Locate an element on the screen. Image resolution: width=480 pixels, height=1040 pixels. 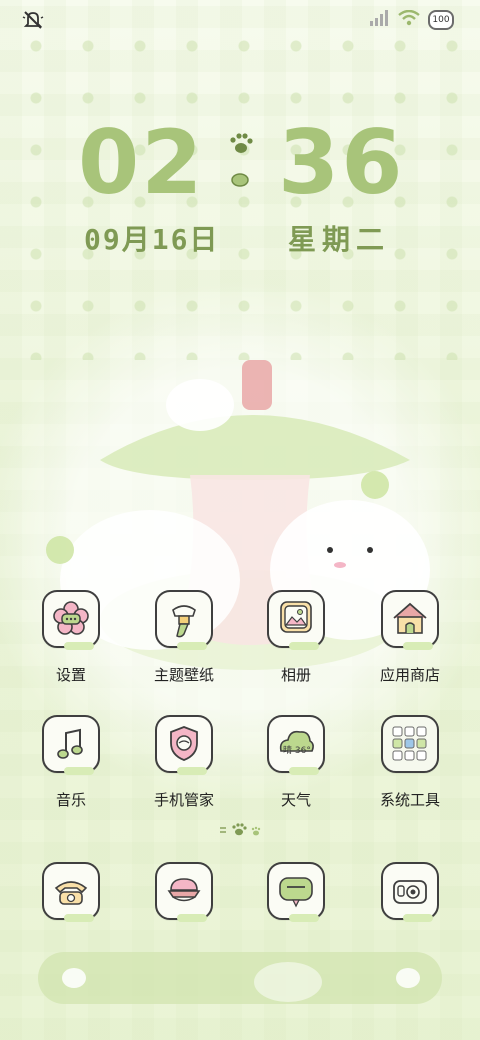
svg-text: 晴 36° is located at coordinates (297, 750).